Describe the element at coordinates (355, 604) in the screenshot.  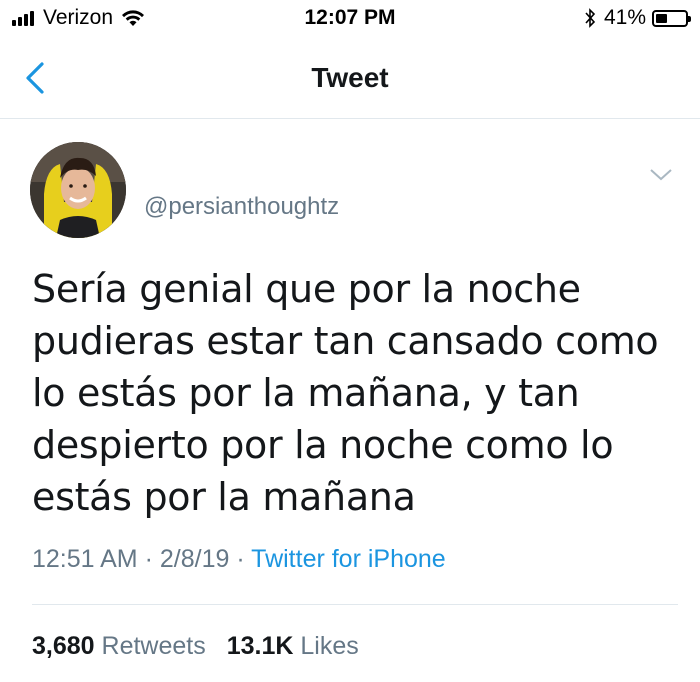
I see `divider` at that location.